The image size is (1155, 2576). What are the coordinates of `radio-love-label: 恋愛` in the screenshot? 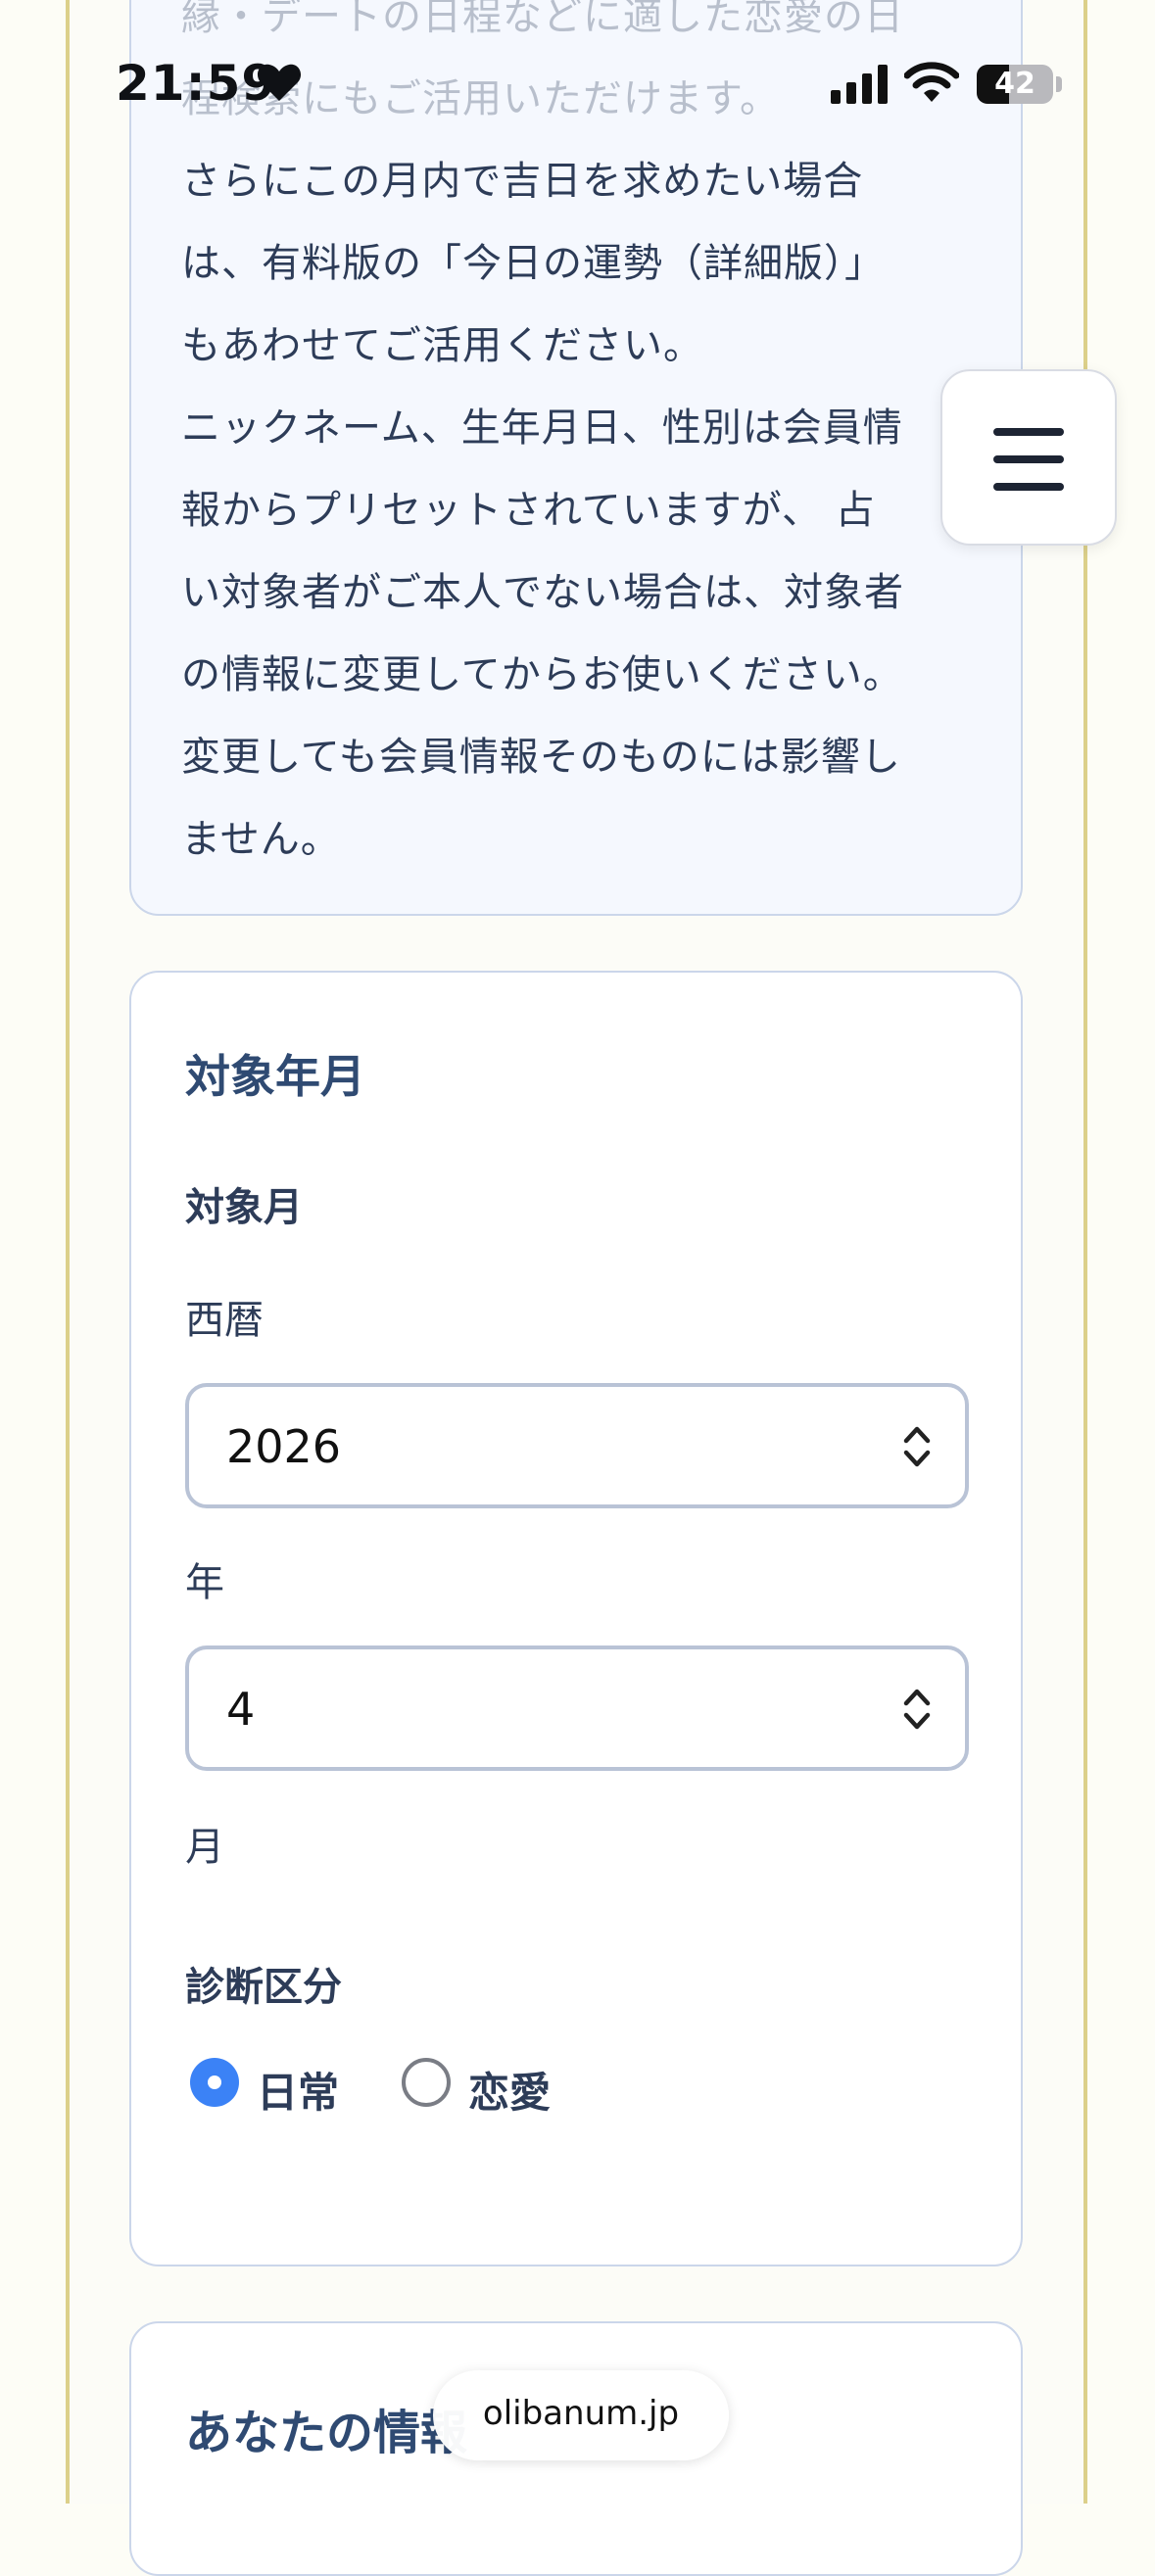 It's located at (509, 2090).